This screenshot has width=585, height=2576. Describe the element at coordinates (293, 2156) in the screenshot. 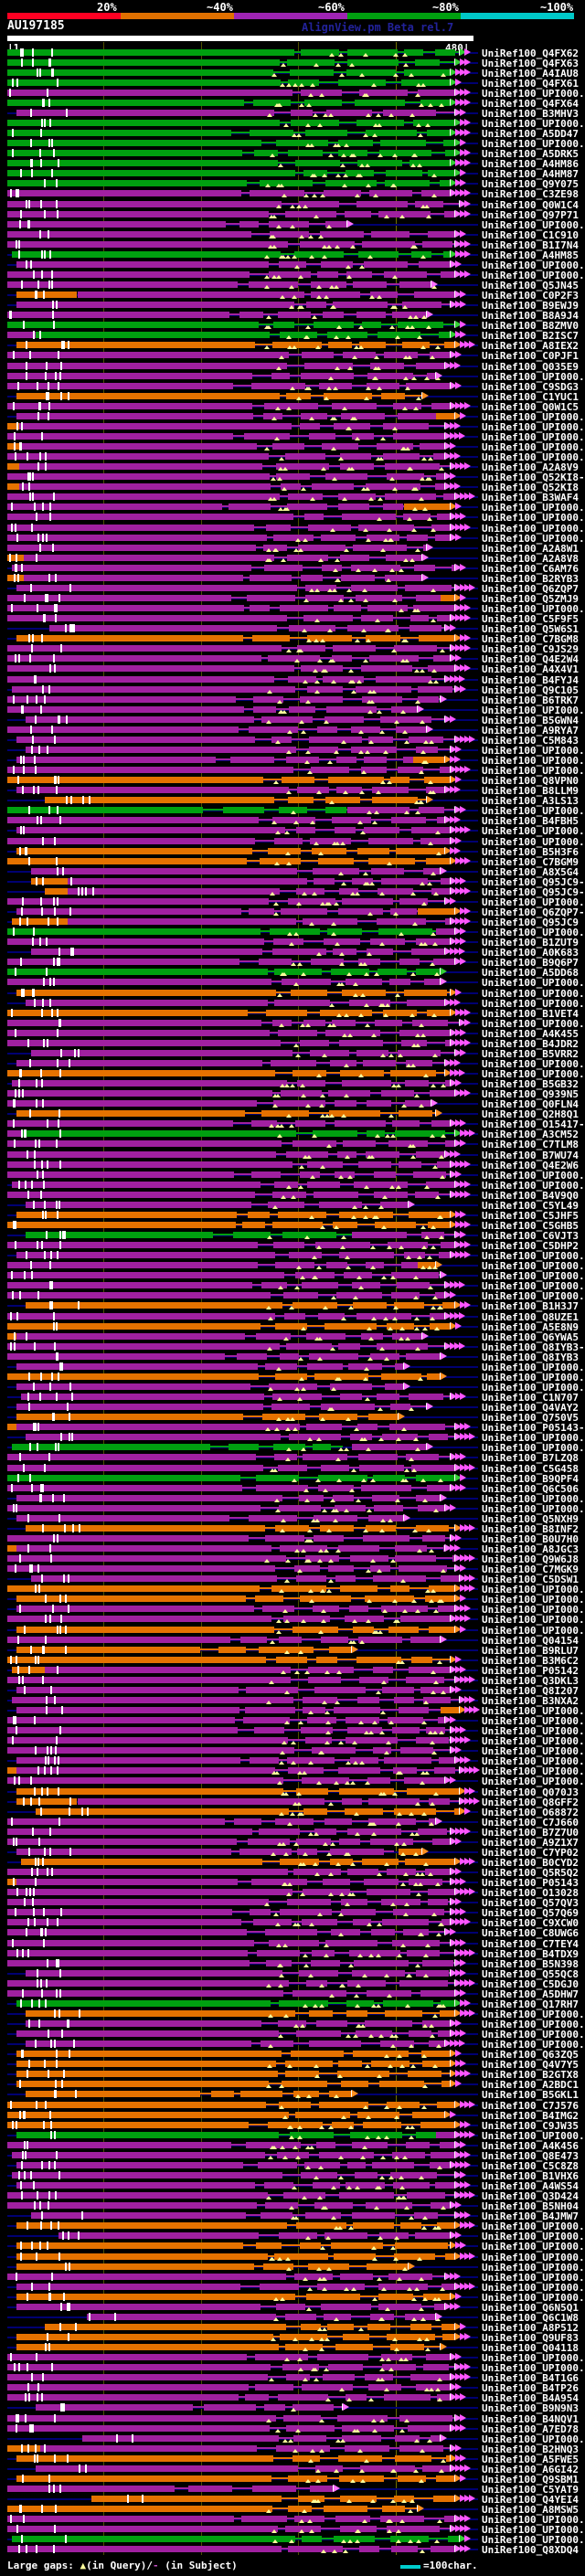

I see `alignment-row: UniRef100_Q8E473` at that location.